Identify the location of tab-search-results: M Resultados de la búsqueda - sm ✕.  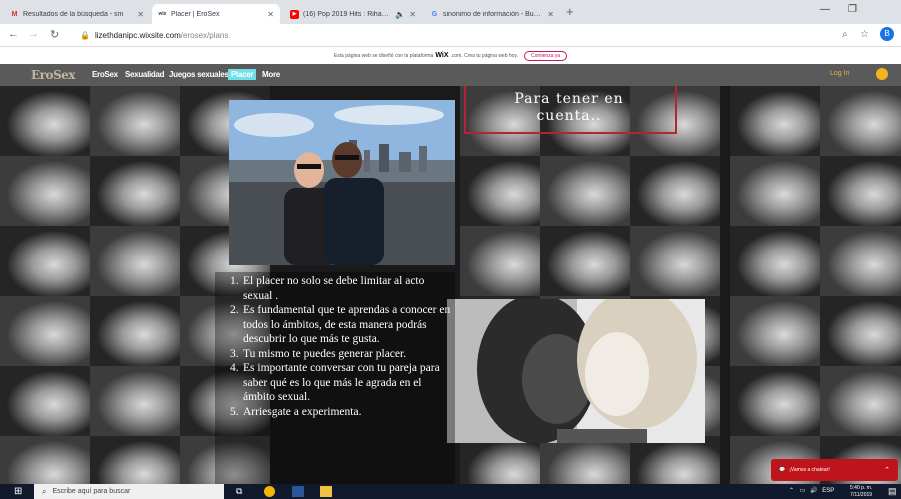
(77, 14).